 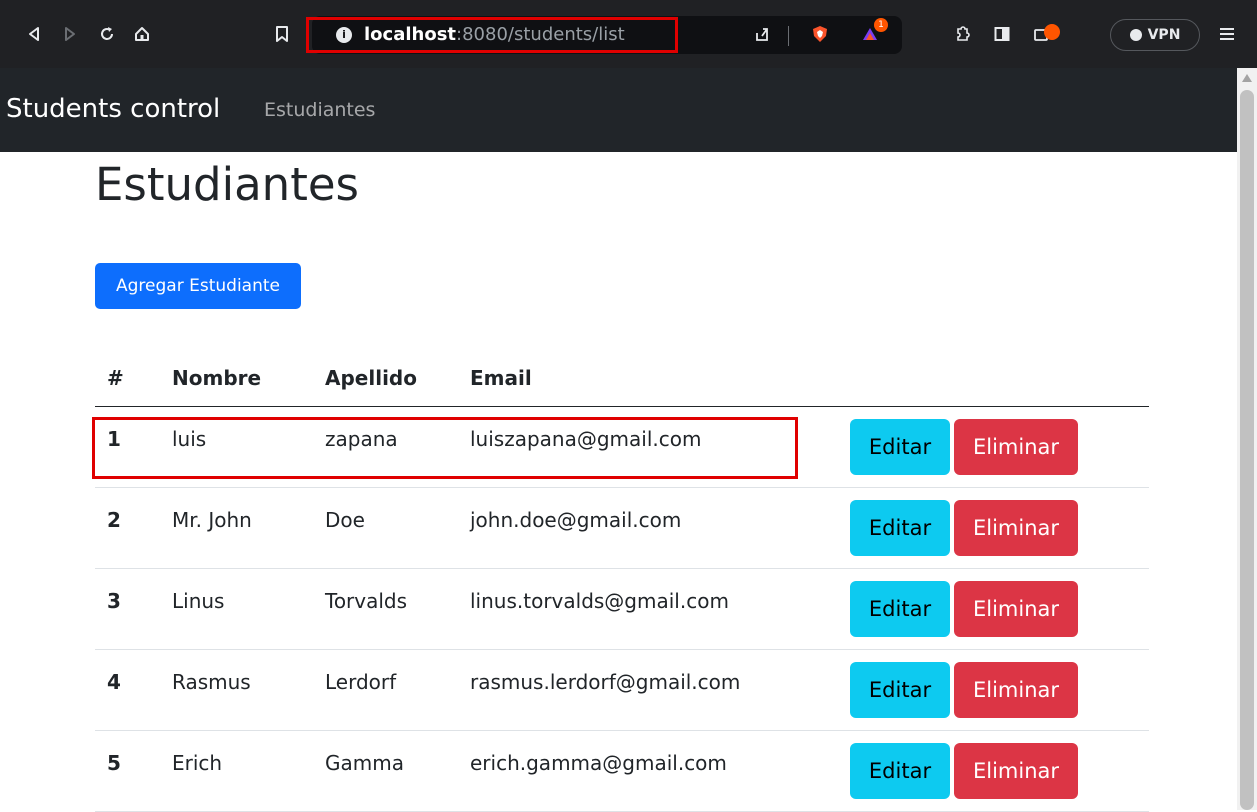 I want to click on address-divider, so click(x=788, y=36).